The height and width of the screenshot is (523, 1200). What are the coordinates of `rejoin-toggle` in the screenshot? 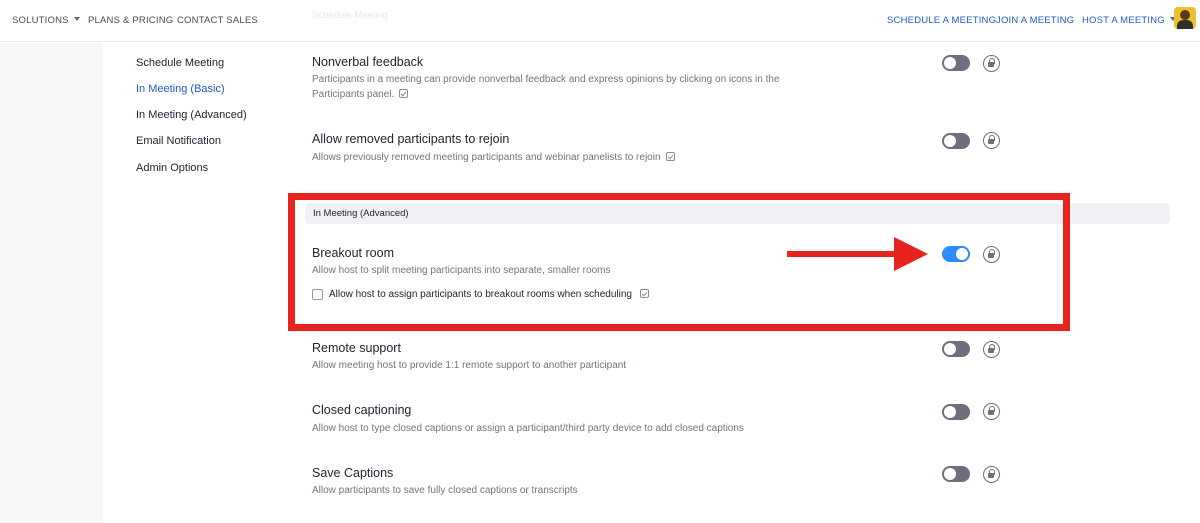 It's located at (956, 141).